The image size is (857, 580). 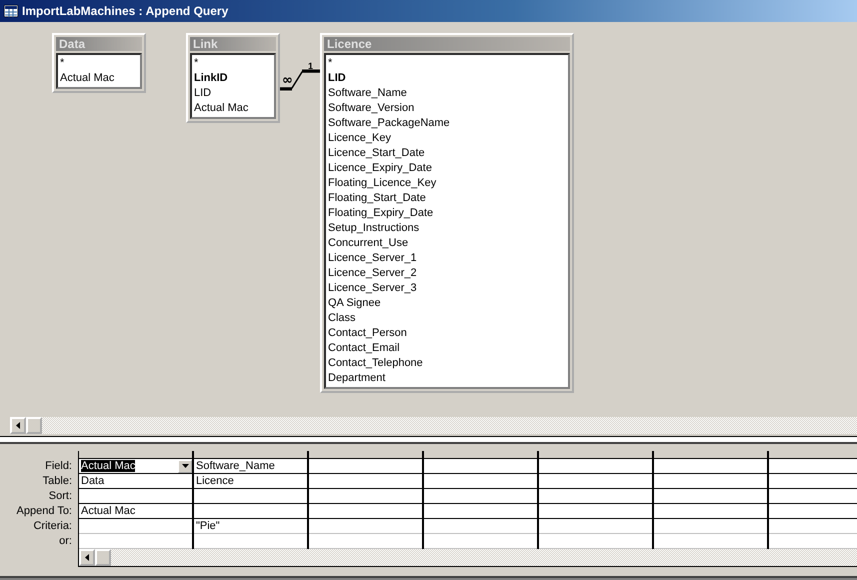 What do you see at coordinates (65, 541) in the screenshot?
I see `row-label: or:` at bounding box center [65, 541].